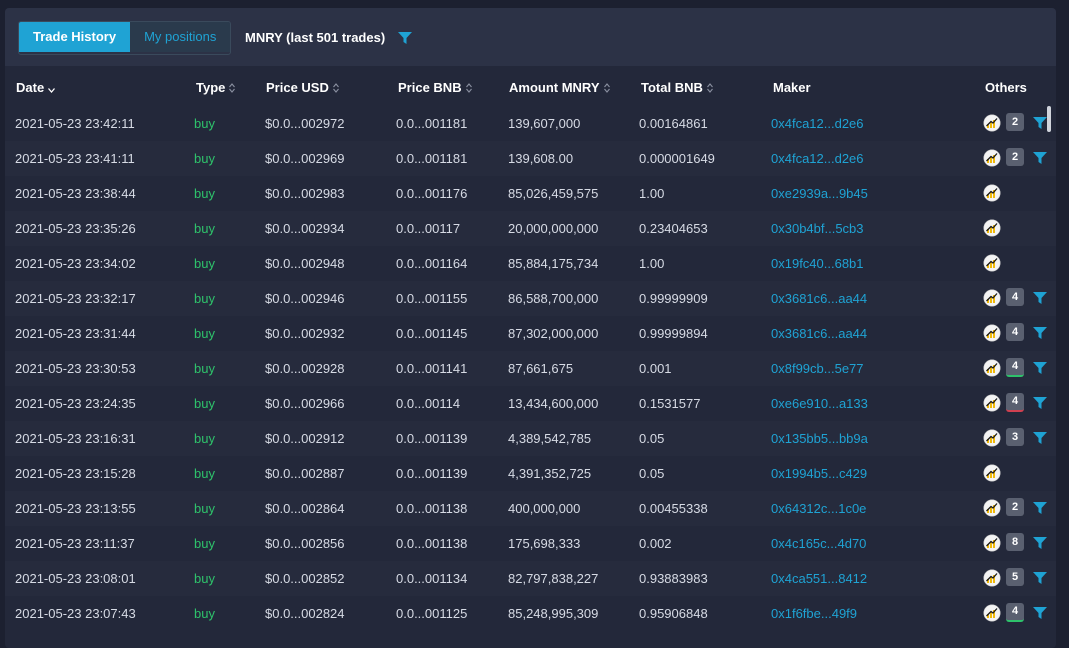 This screenshot has height=648, width=1069. I want to click on column-header-label: Amount MNRY, so click(554, 87).